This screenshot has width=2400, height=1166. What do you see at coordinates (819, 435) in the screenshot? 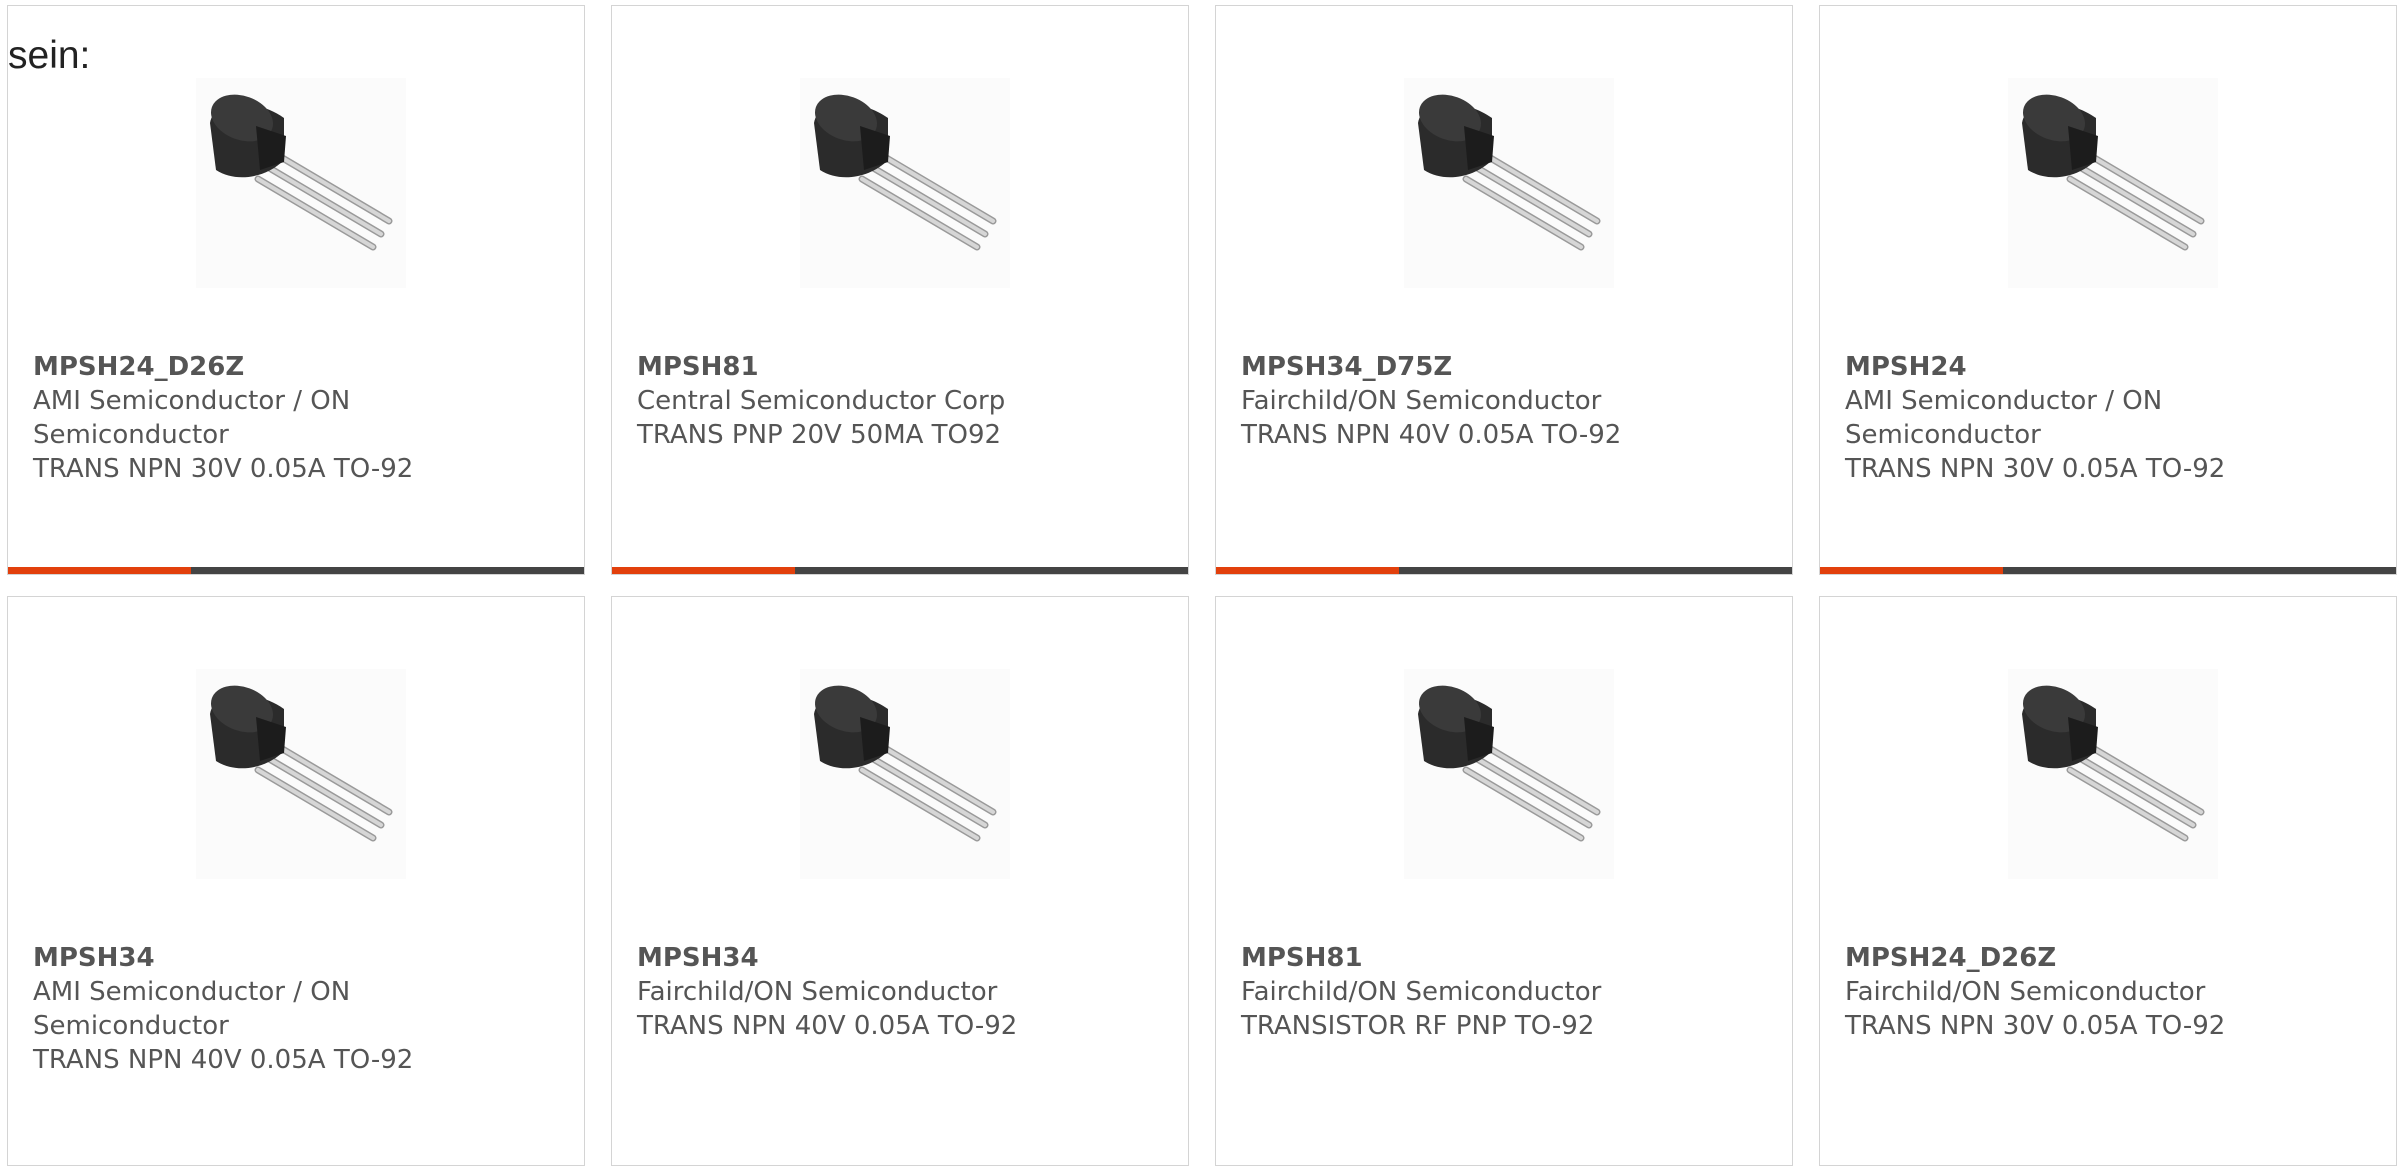
I see `product-description: TRANS PNP 20V 50MA TO92` at bounding box center [819, 435].